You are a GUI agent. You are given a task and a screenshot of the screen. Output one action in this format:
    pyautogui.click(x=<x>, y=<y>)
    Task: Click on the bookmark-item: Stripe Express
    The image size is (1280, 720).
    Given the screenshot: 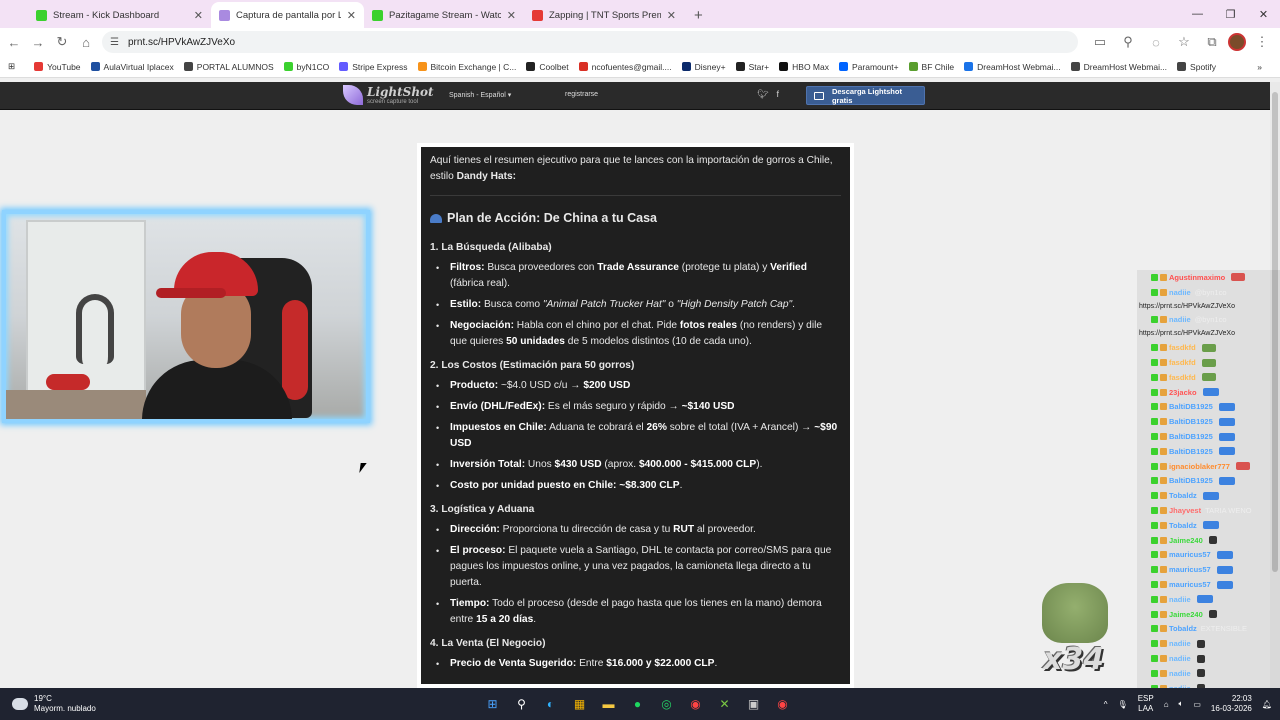 What is the action you would take?
    pyautogui.click(x=373, y=67)
    